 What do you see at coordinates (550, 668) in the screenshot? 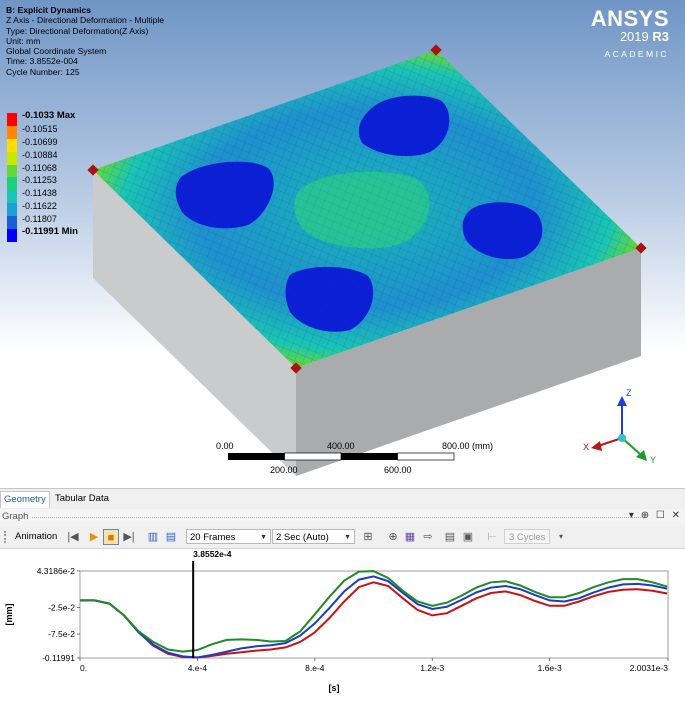
I see `x-tick-label: 1.6e-3` at bounding box center [550, 668].